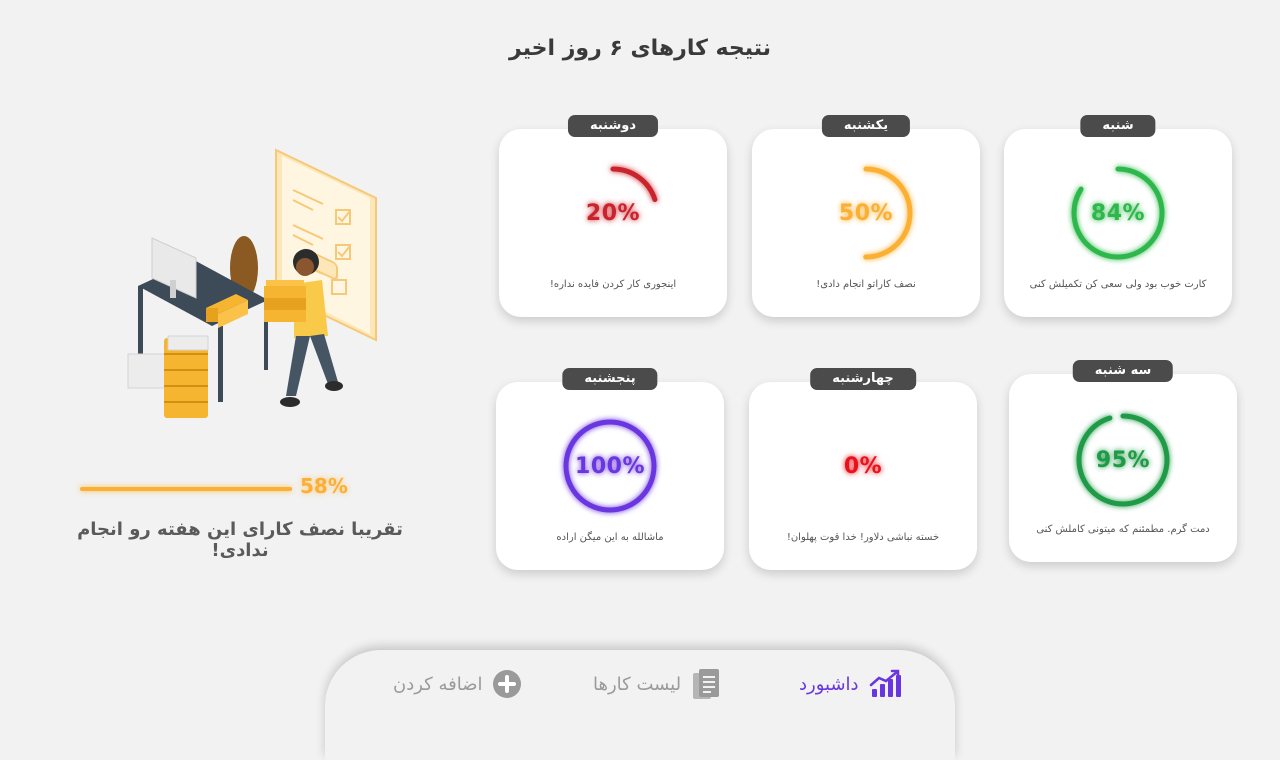 Image resolution: width=1280 pixels, height=760 pixels. I want to click on day-message: کارت خوب بود ولی سعی کن تکمیلش کنی, so click(1118, 284).